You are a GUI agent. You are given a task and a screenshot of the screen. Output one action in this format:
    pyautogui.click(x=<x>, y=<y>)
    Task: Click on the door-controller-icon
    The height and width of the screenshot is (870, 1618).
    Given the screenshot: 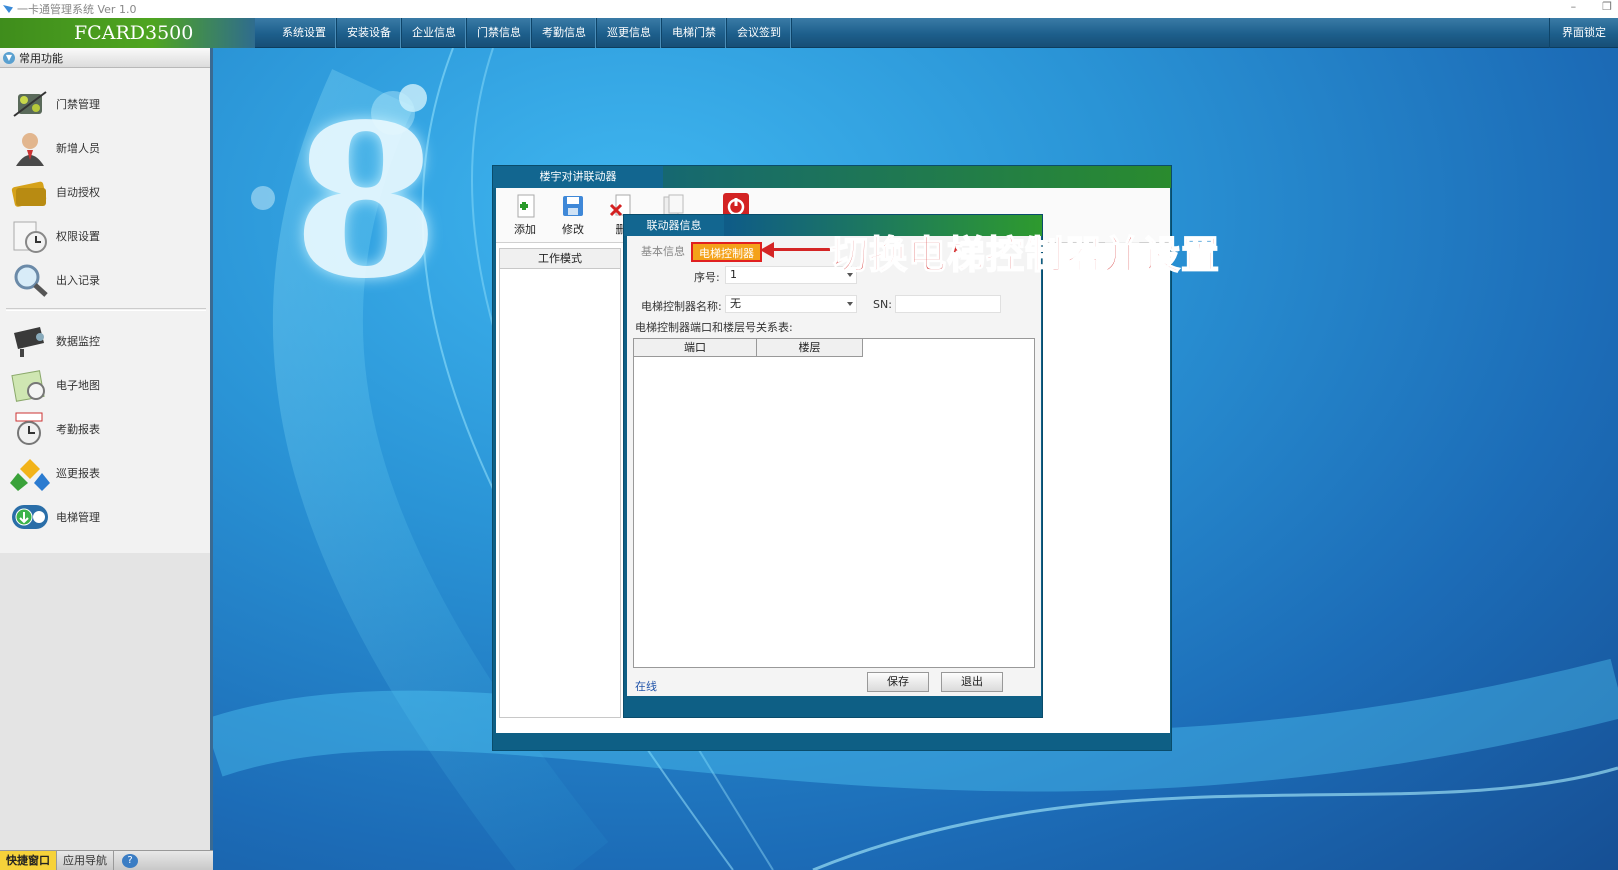 What is the action you would take?
    pyautogui.click(x=30, y=104)
    